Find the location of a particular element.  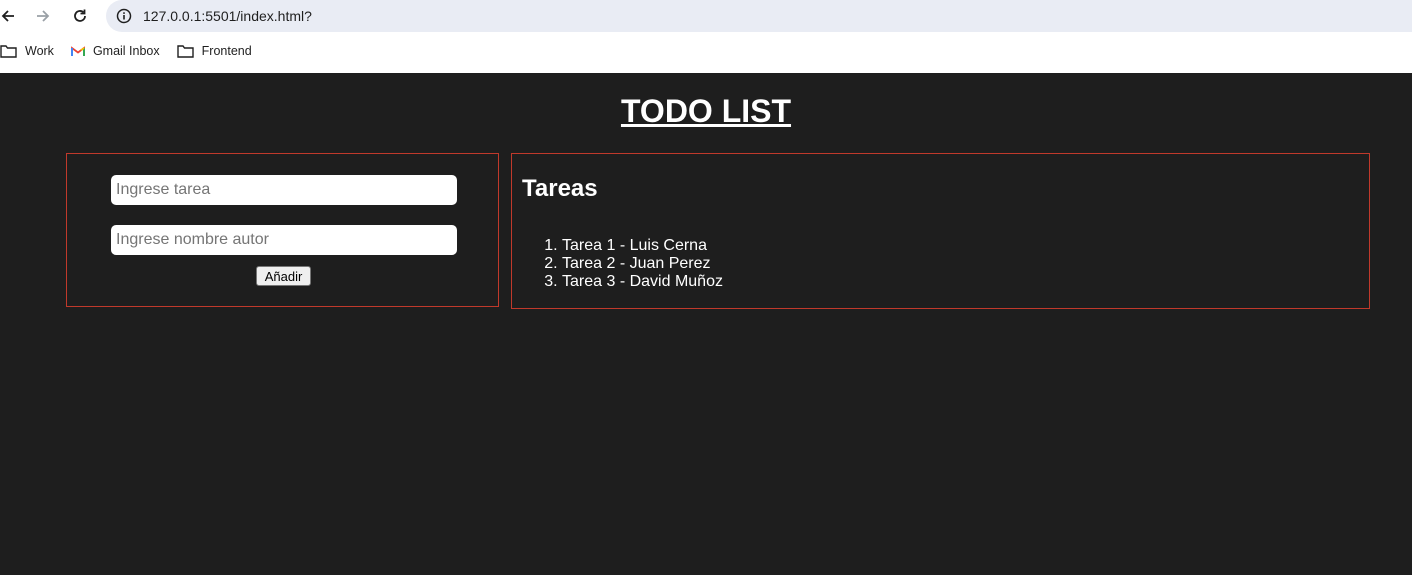

list-item: Tarea 2 - Juan Perez is located at coordinates (642, 264).